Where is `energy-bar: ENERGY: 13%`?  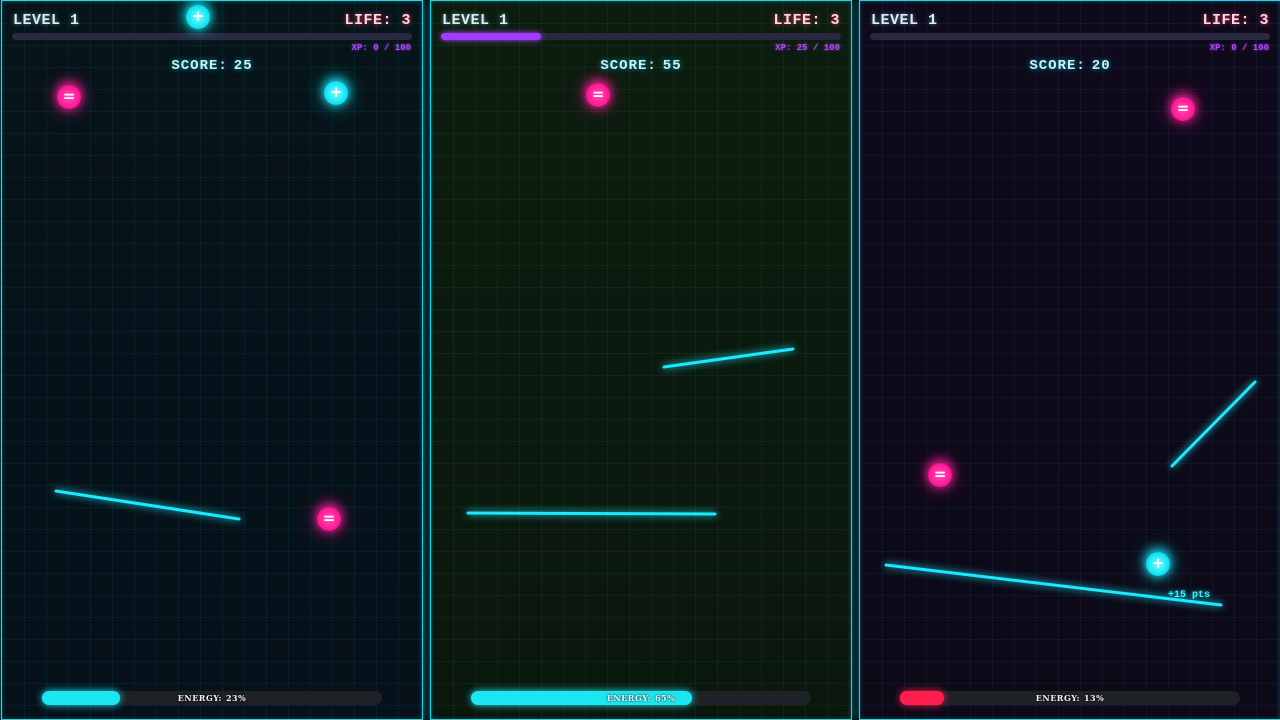 energy-bar: ENERGY: 13% is located at coordinates (1070, 698).